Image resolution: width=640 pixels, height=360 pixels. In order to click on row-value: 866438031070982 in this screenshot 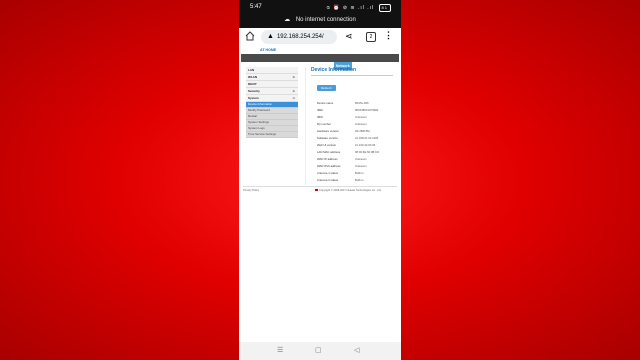, I will do `click(367, 110)`.